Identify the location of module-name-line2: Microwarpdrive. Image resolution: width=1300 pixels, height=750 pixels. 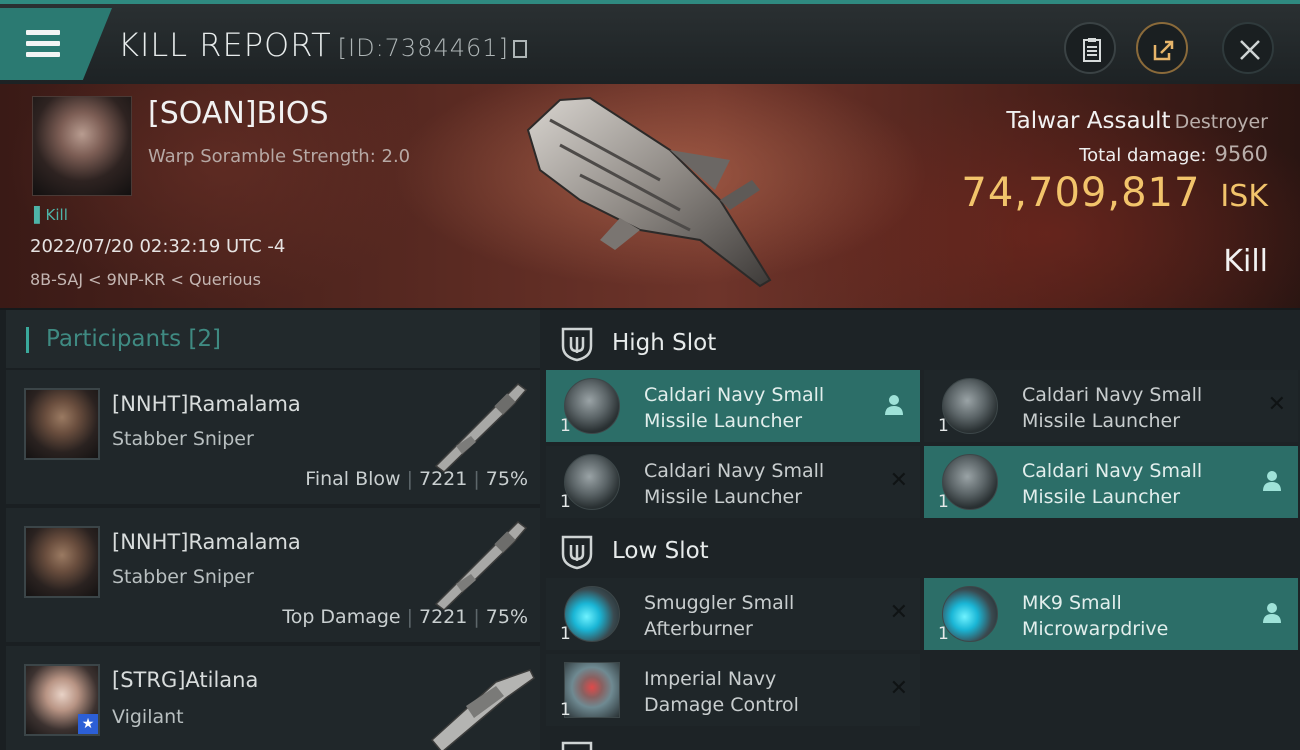
(1095, 629).